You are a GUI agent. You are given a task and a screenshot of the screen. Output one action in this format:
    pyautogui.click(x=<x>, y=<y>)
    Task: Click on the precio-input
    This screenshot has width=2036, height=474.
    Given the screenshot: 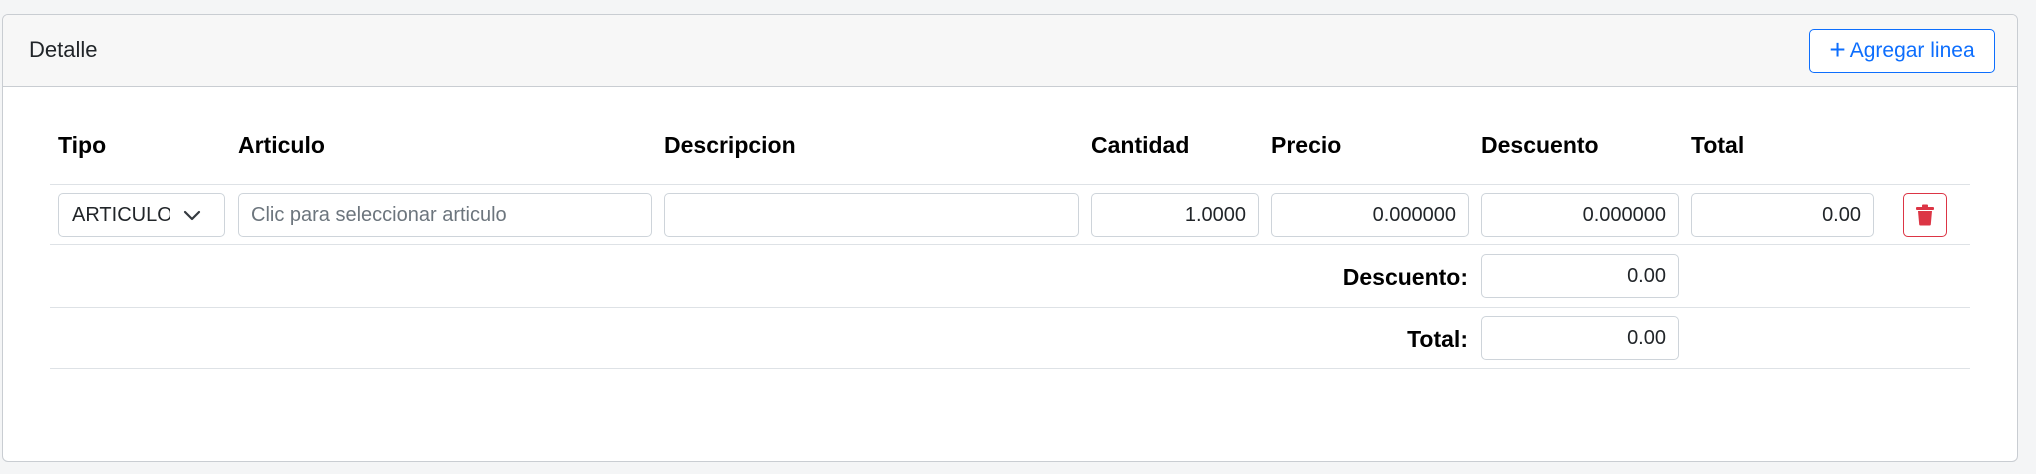 What is the action you would take?
    pyautogui.click(x=1370, y=215)
    